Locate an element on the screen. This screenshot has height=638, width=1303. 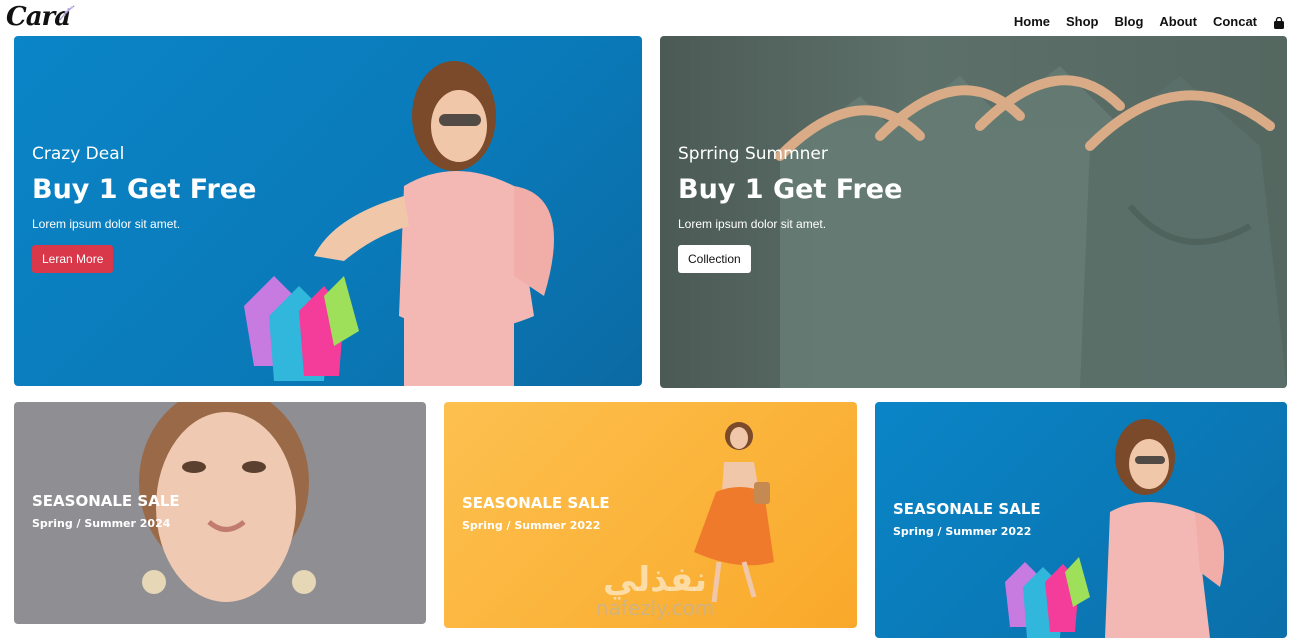
promo-1-title: SEASONALE SALE is located at coordinates (106, 501).